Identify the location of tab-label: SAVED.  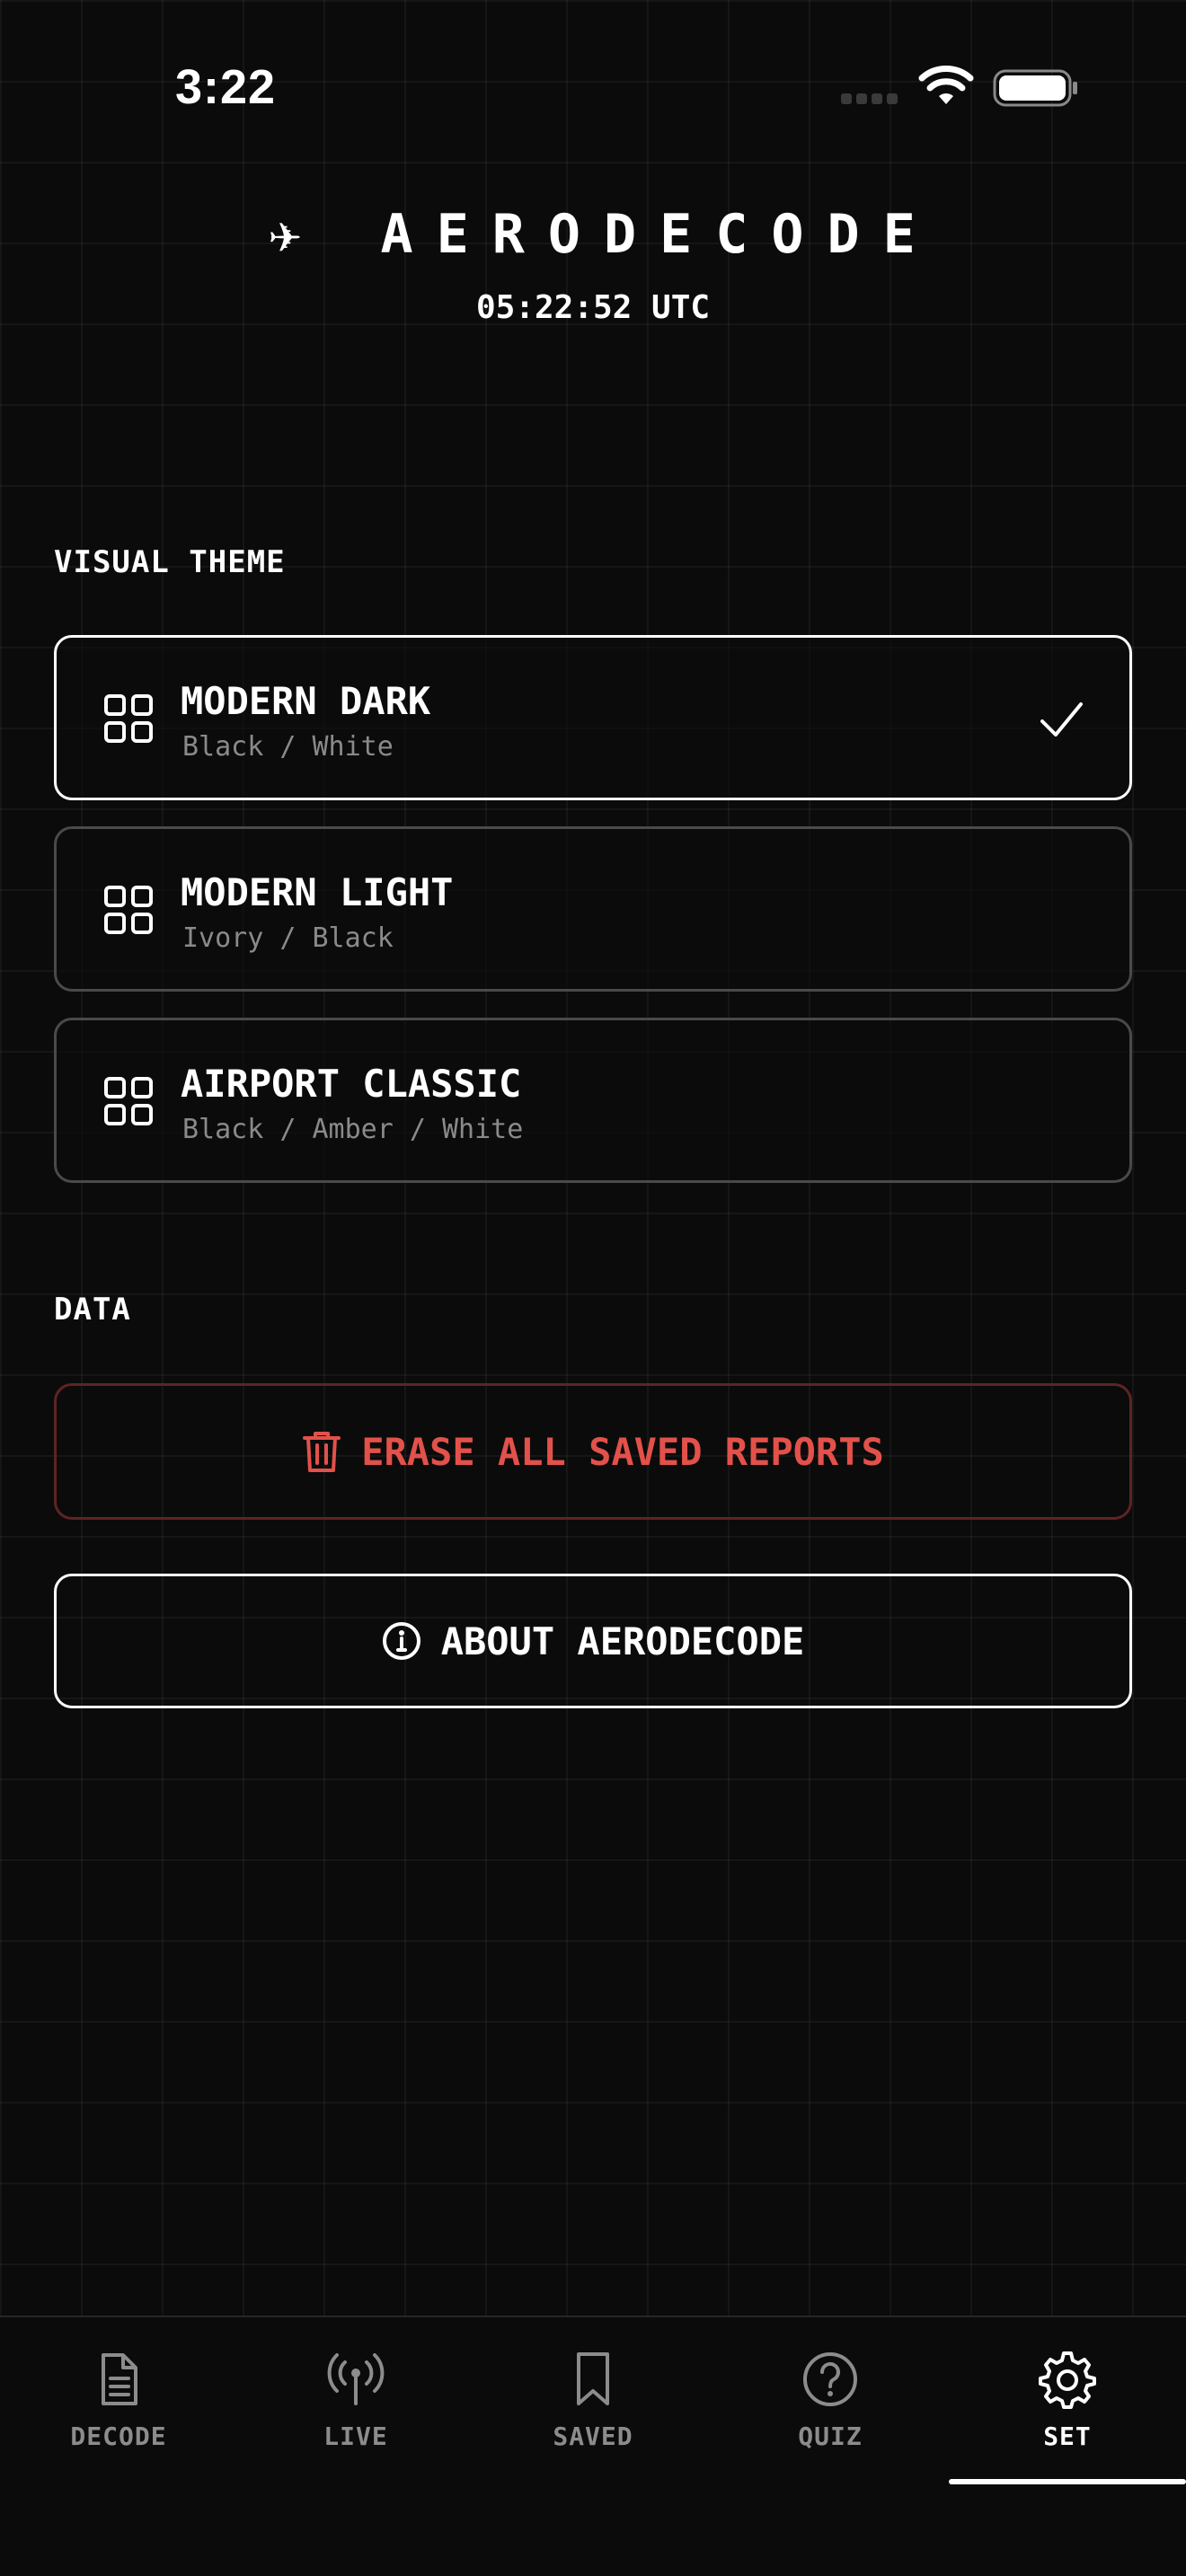
(593, 2436).